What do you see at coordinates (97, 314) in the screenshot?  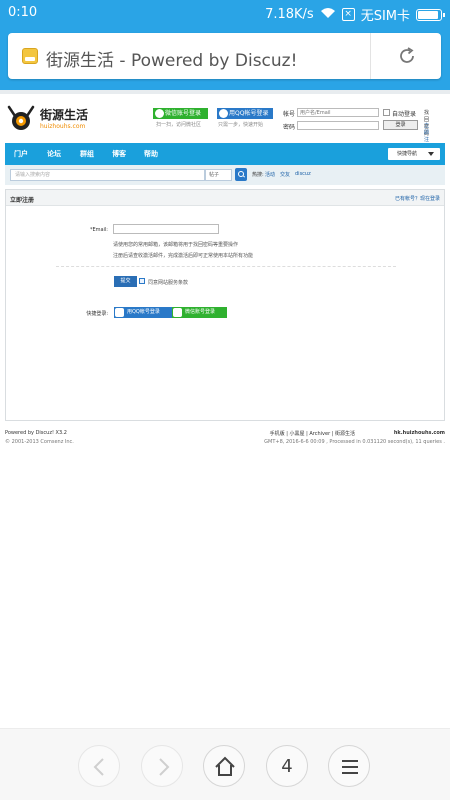 I see `quick-login-label: 快捷登录:` at bounding box center [97, 314].